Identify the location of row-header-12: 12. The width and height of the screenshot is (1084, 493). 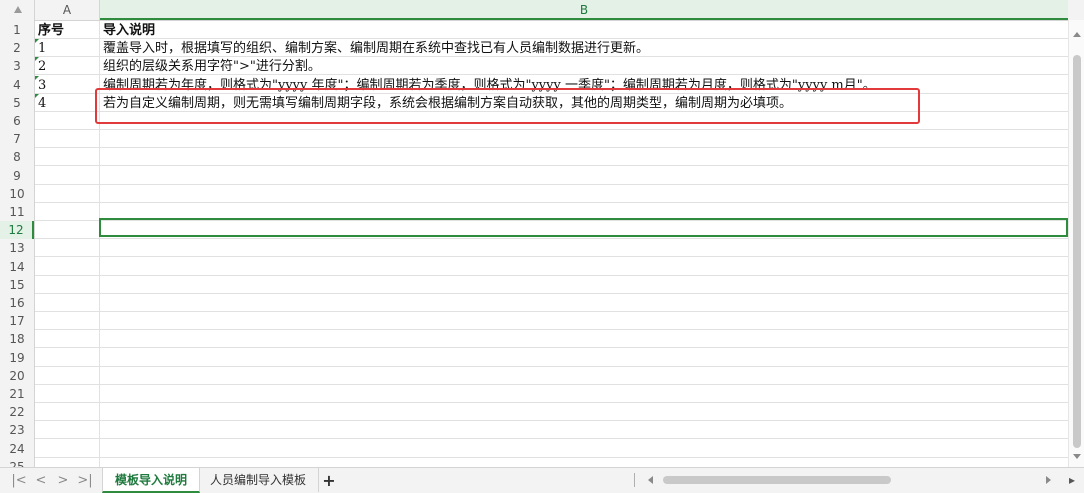
(17, 230).